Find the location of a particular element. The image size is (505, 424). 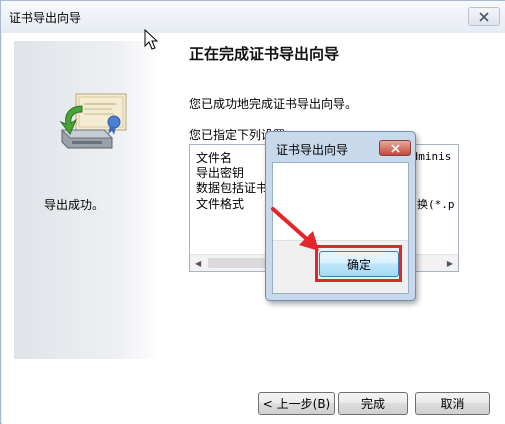

settings-row-file-format: 文件格式 is located at coordinates (220, 203).